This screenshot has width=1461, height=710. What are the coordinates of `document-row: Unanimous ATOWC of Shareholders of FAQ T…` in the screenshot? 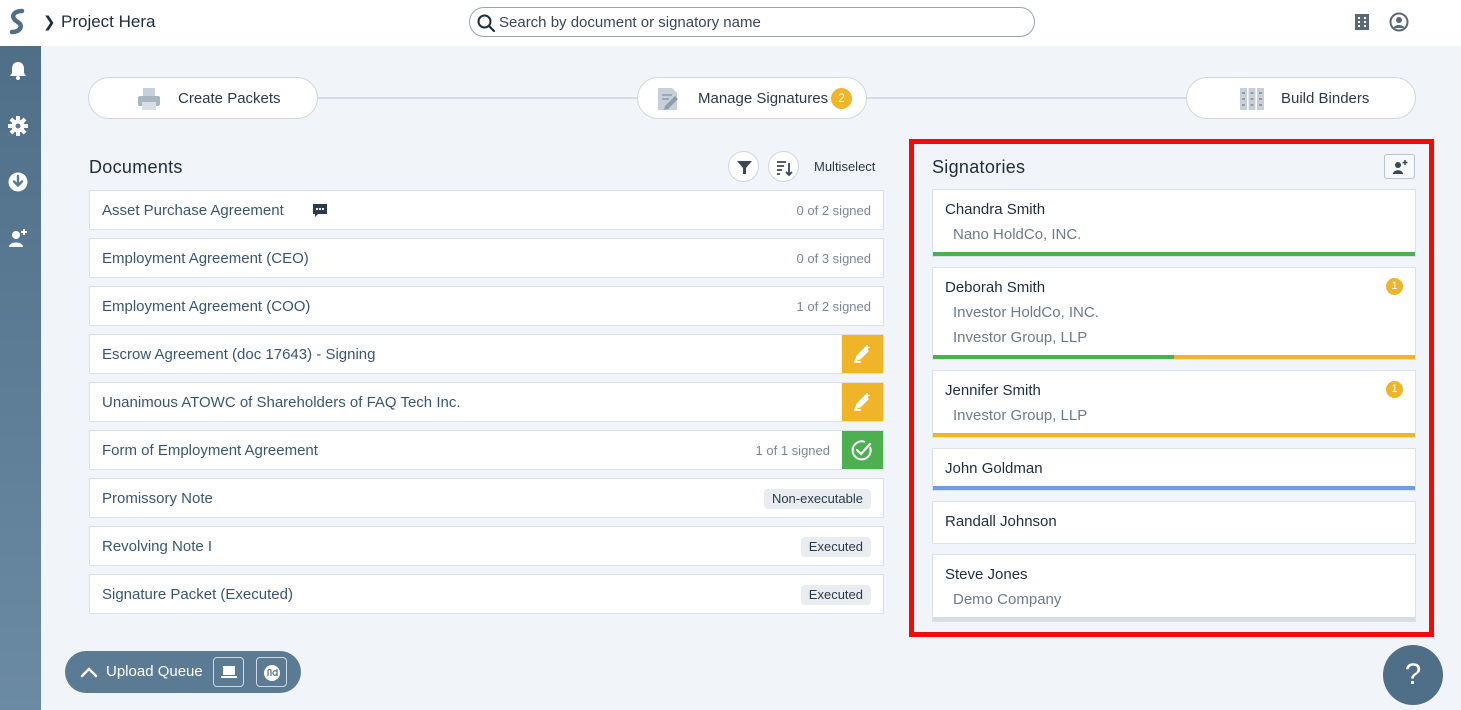 It's located at (486, 402).